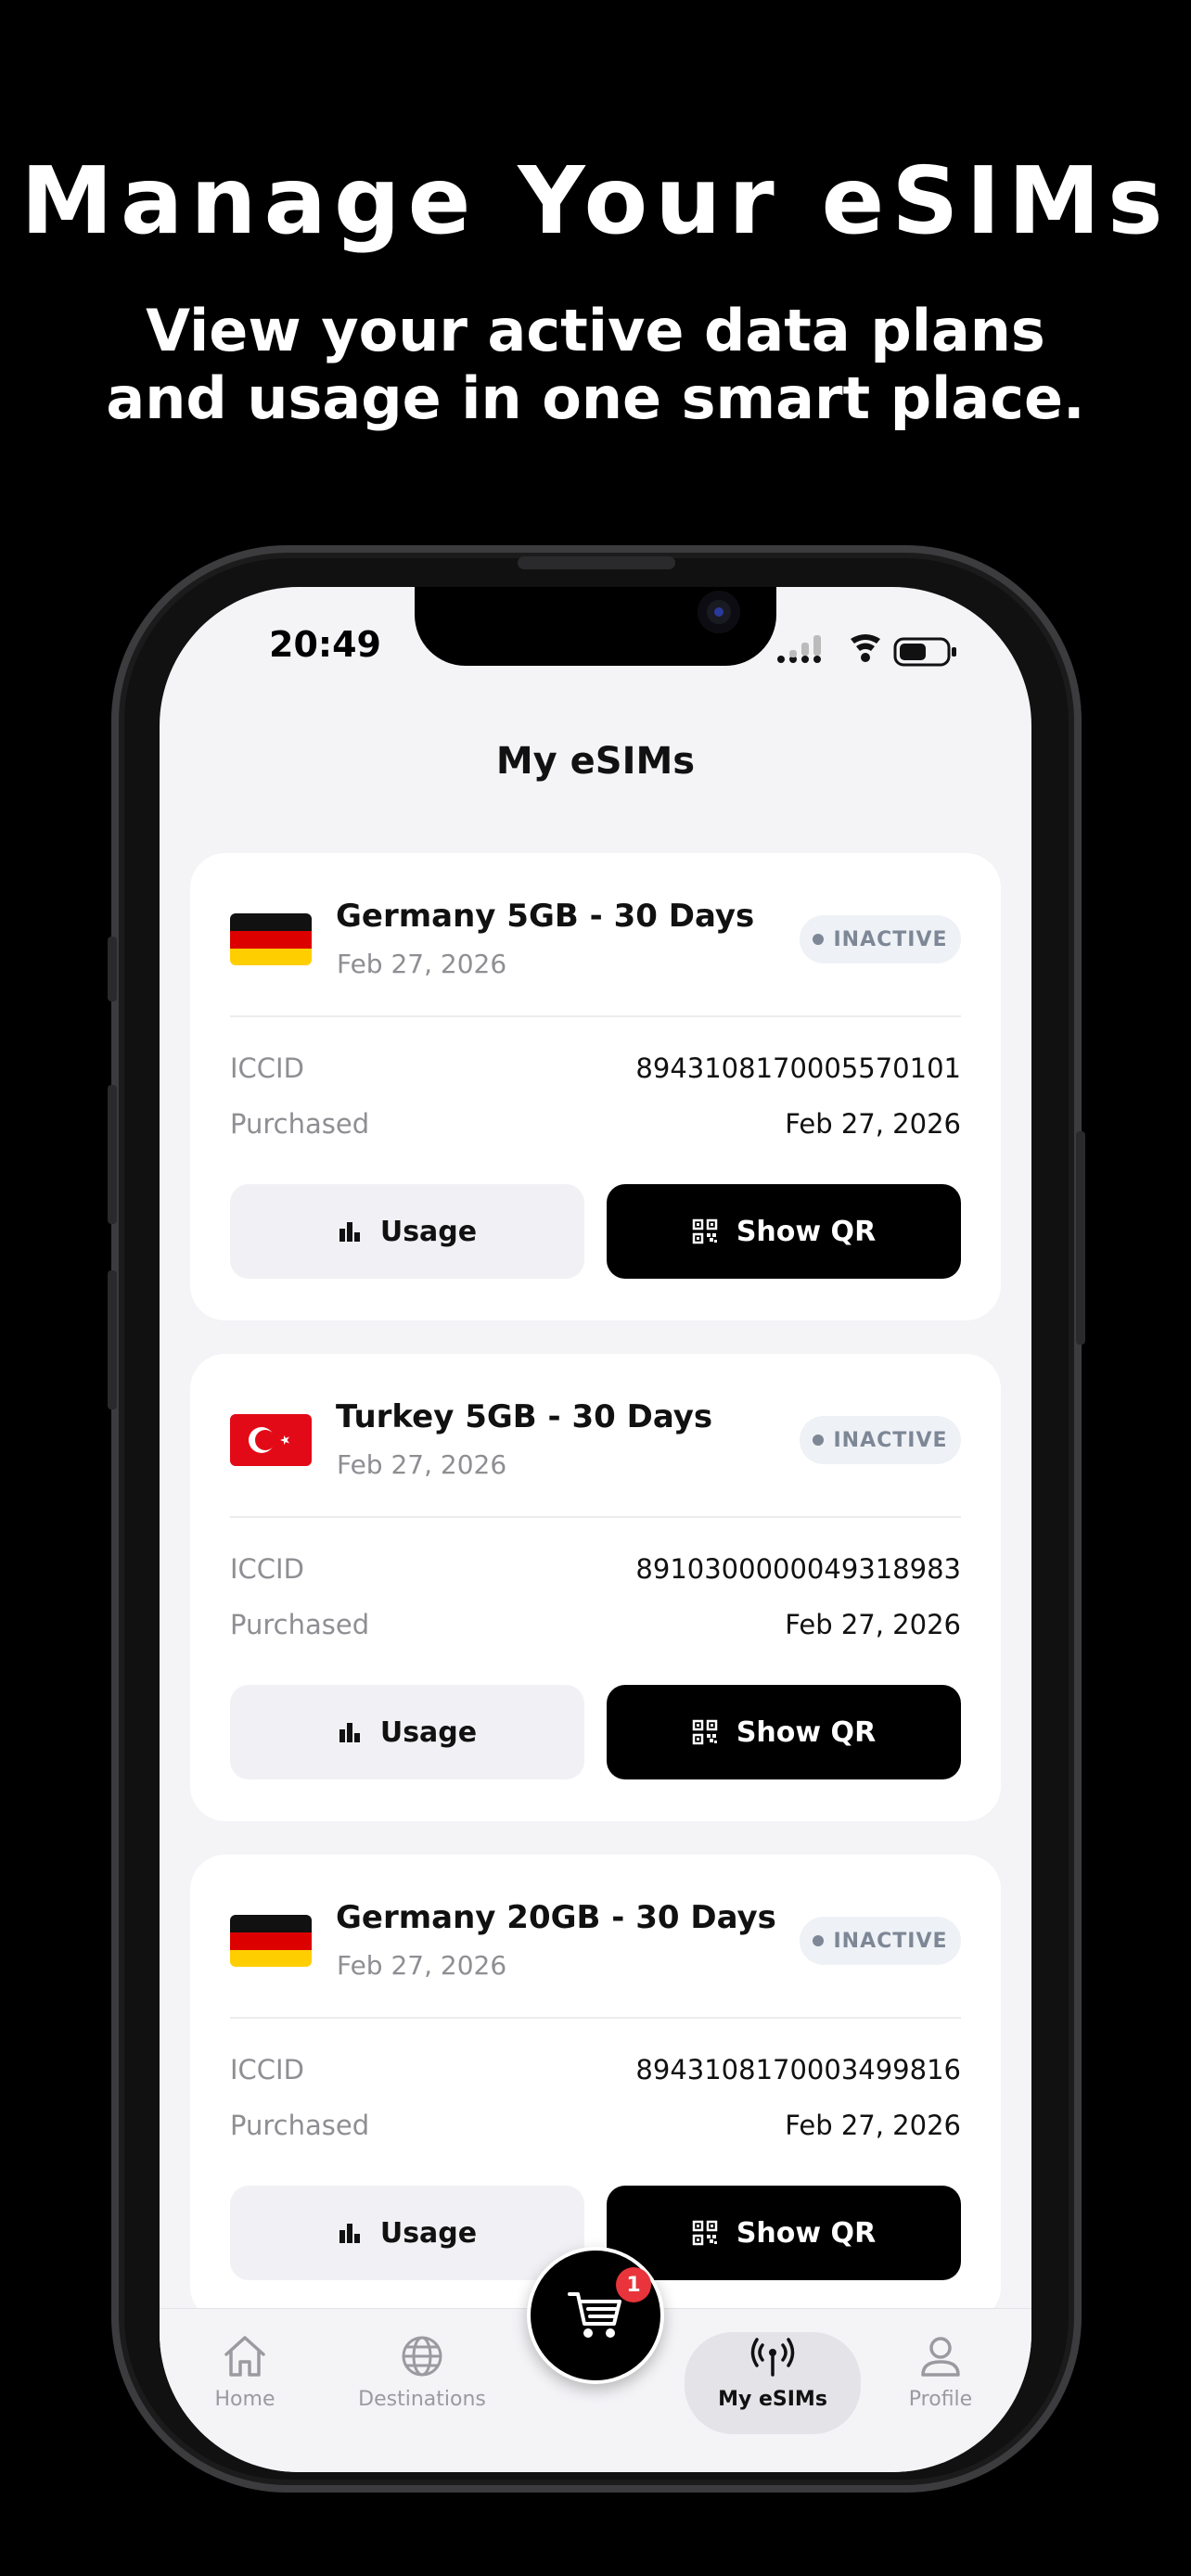  Describe the element at coordinates (773, 2383) in the screenshot. I see `tab-my-esims: My eSIMs` at that location.